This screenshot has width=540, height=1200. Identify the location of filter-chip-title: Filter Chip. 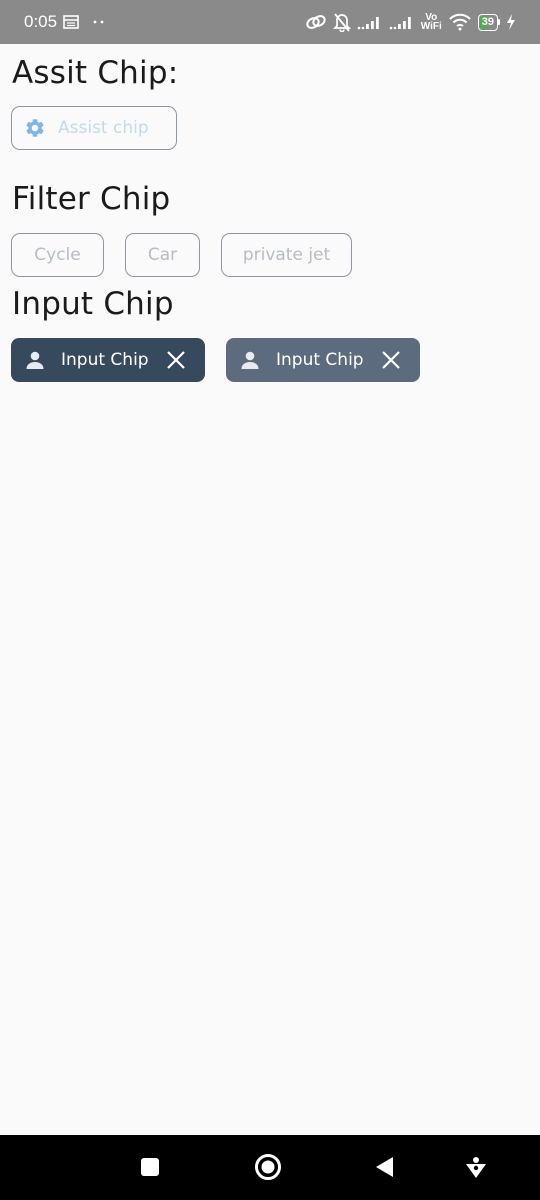
(91, 199).